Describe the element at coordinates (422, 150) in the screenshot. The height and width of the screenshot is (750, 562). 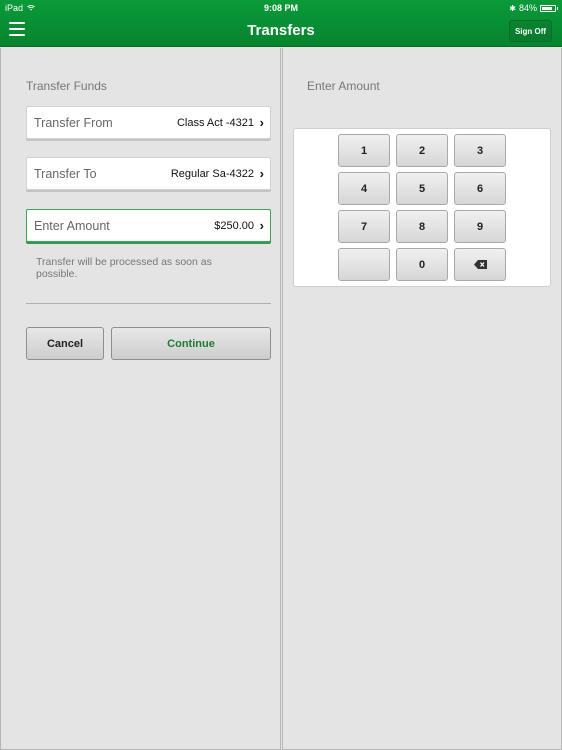
I see `key-2: 2` at that location.